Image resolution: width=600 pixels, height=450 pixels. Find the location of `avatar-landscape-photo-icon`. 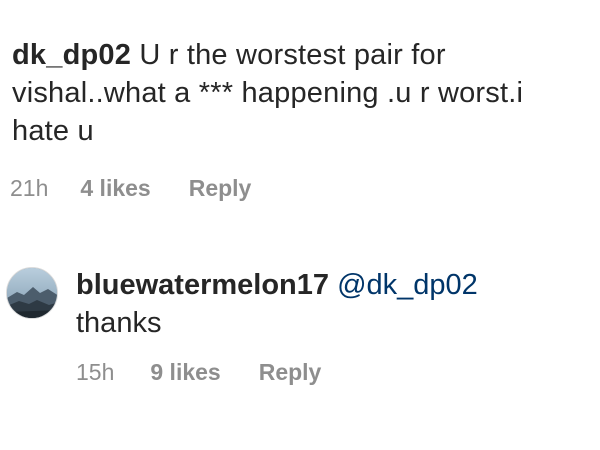

avatar-landscape-photo-icon is located at coordinates (32, 293).